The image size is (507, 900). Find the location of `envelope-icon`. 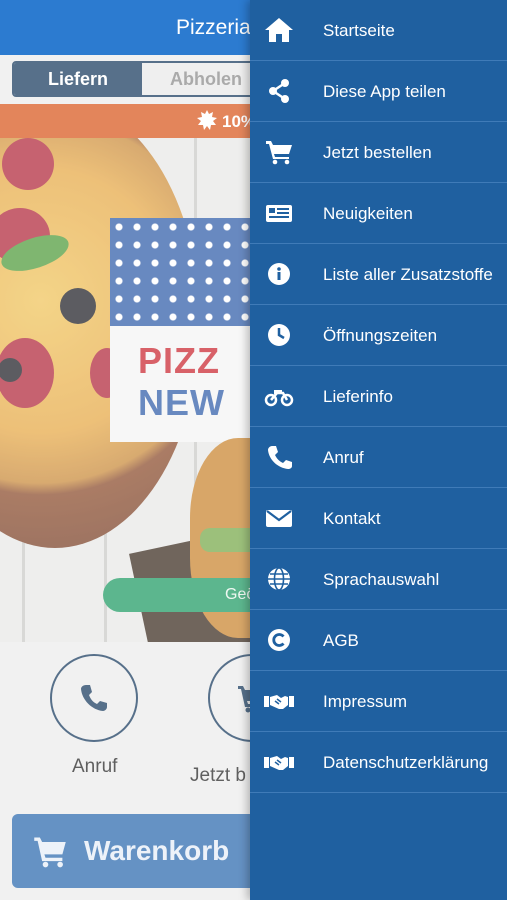

envelope-icon is located at coordinates (279, 518).